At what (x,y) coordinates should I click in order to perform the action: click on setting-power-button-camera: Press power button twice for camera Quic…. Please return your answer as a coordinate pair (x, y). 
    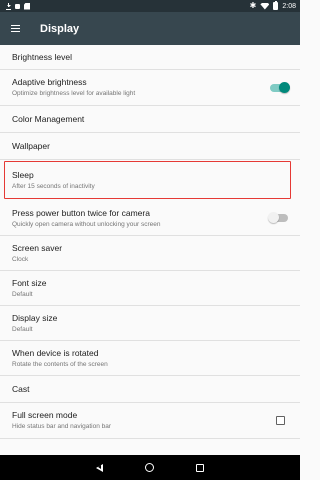
    Looking at the image, I should click on (150, 218).